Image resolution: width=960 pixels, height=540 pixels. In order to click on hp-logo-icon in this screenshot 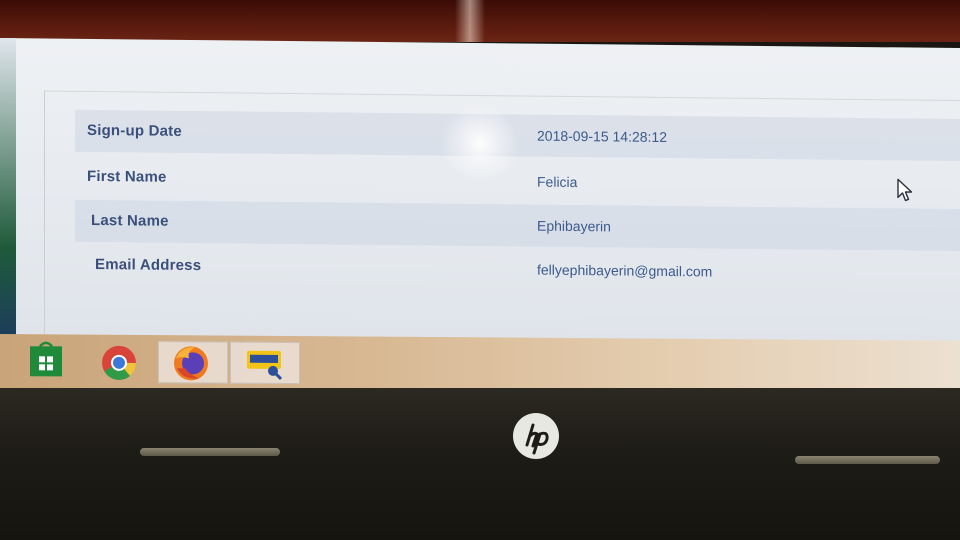, I will do `click(536, 436)`.